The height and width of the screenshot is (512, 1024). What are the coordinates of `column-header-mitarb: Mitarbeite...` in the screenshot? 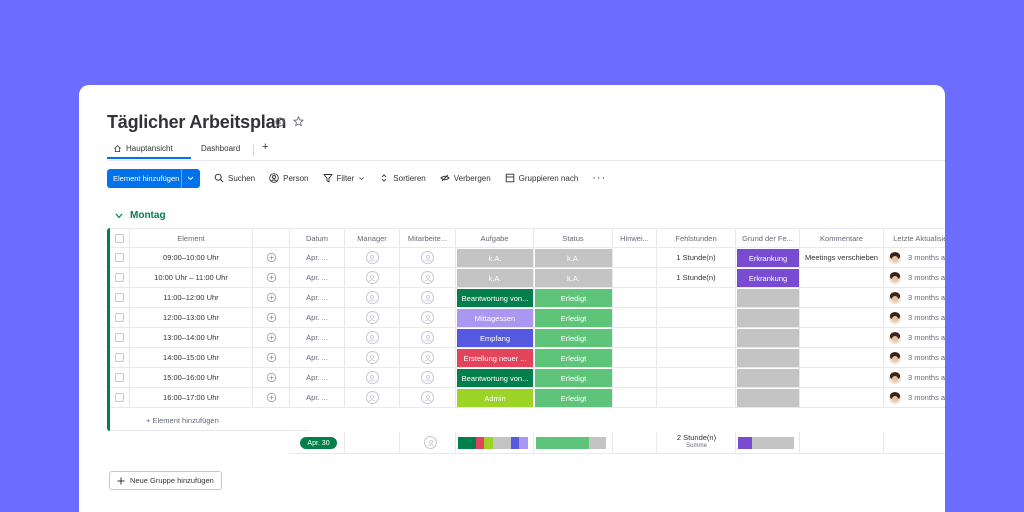 It's located at (428, 238).